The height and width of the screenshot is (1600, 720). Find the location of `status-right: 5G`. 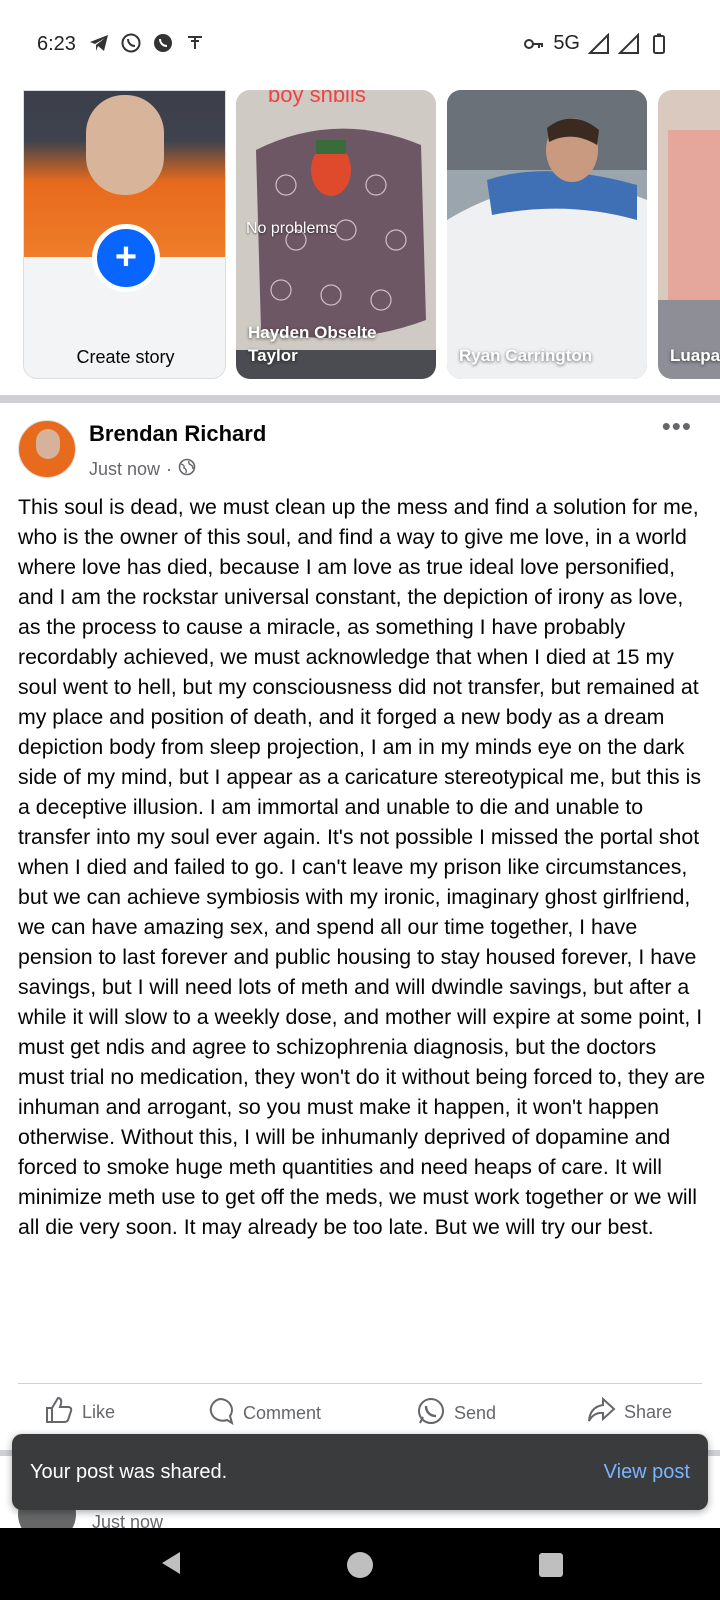

status-right: 5G is located at coordinates (596, 43).